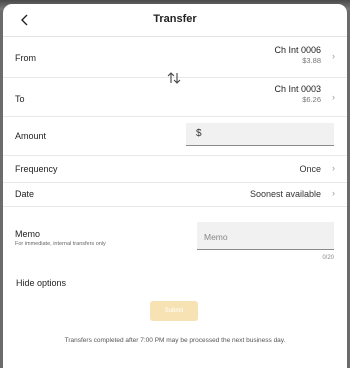 This screenshot has height=368, width=350. Describe the element at coordinates (25, 58) in the screenshot. I see `from-label: From` at that location.